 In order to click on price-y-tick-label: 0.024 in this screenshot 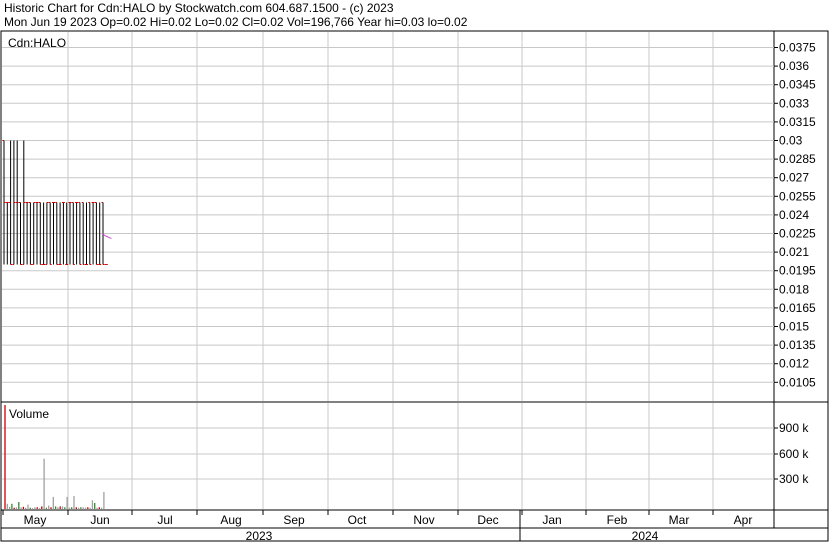, I will do `click(794, 215)`.